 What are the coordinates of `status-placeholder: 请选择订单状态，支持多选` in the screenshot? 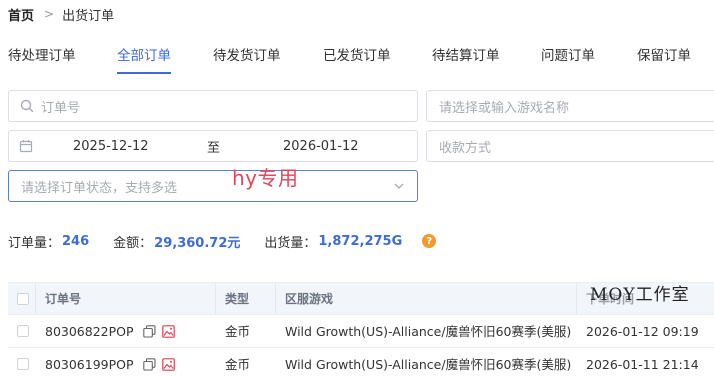 It's located at (99, 188).